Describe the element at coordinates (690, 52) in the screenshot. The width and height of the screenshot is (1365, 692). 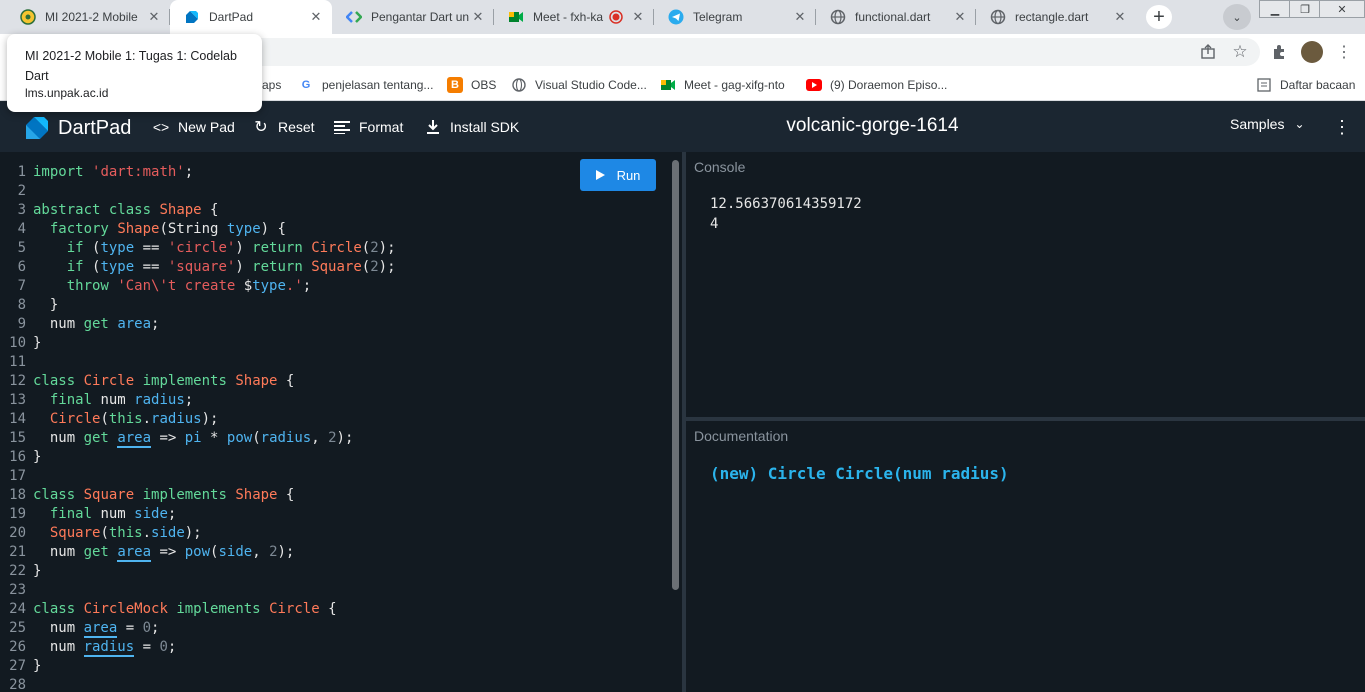
I see `address-bar` at that location.